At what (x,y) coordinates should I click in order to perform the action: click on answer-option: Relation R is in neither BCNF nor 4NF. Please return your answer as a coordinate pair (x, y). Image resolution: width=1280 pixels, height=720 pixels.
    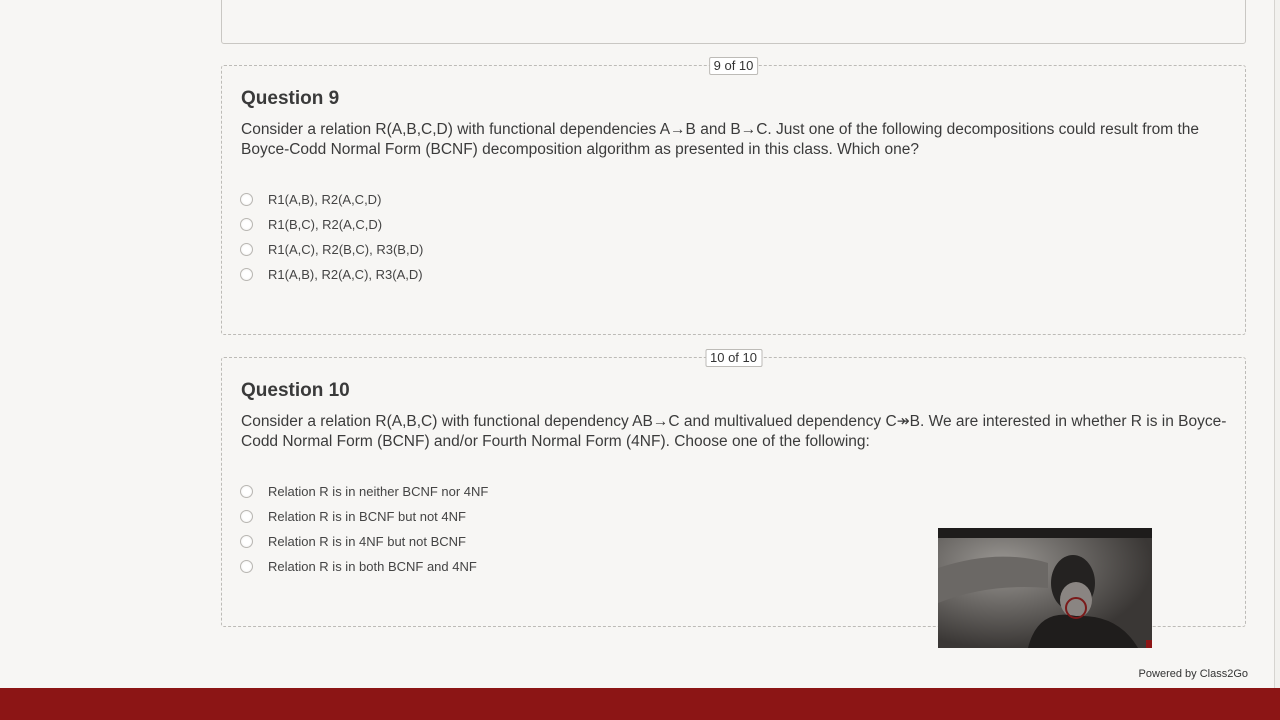
    Looking at the image, I should click on (364, 491).